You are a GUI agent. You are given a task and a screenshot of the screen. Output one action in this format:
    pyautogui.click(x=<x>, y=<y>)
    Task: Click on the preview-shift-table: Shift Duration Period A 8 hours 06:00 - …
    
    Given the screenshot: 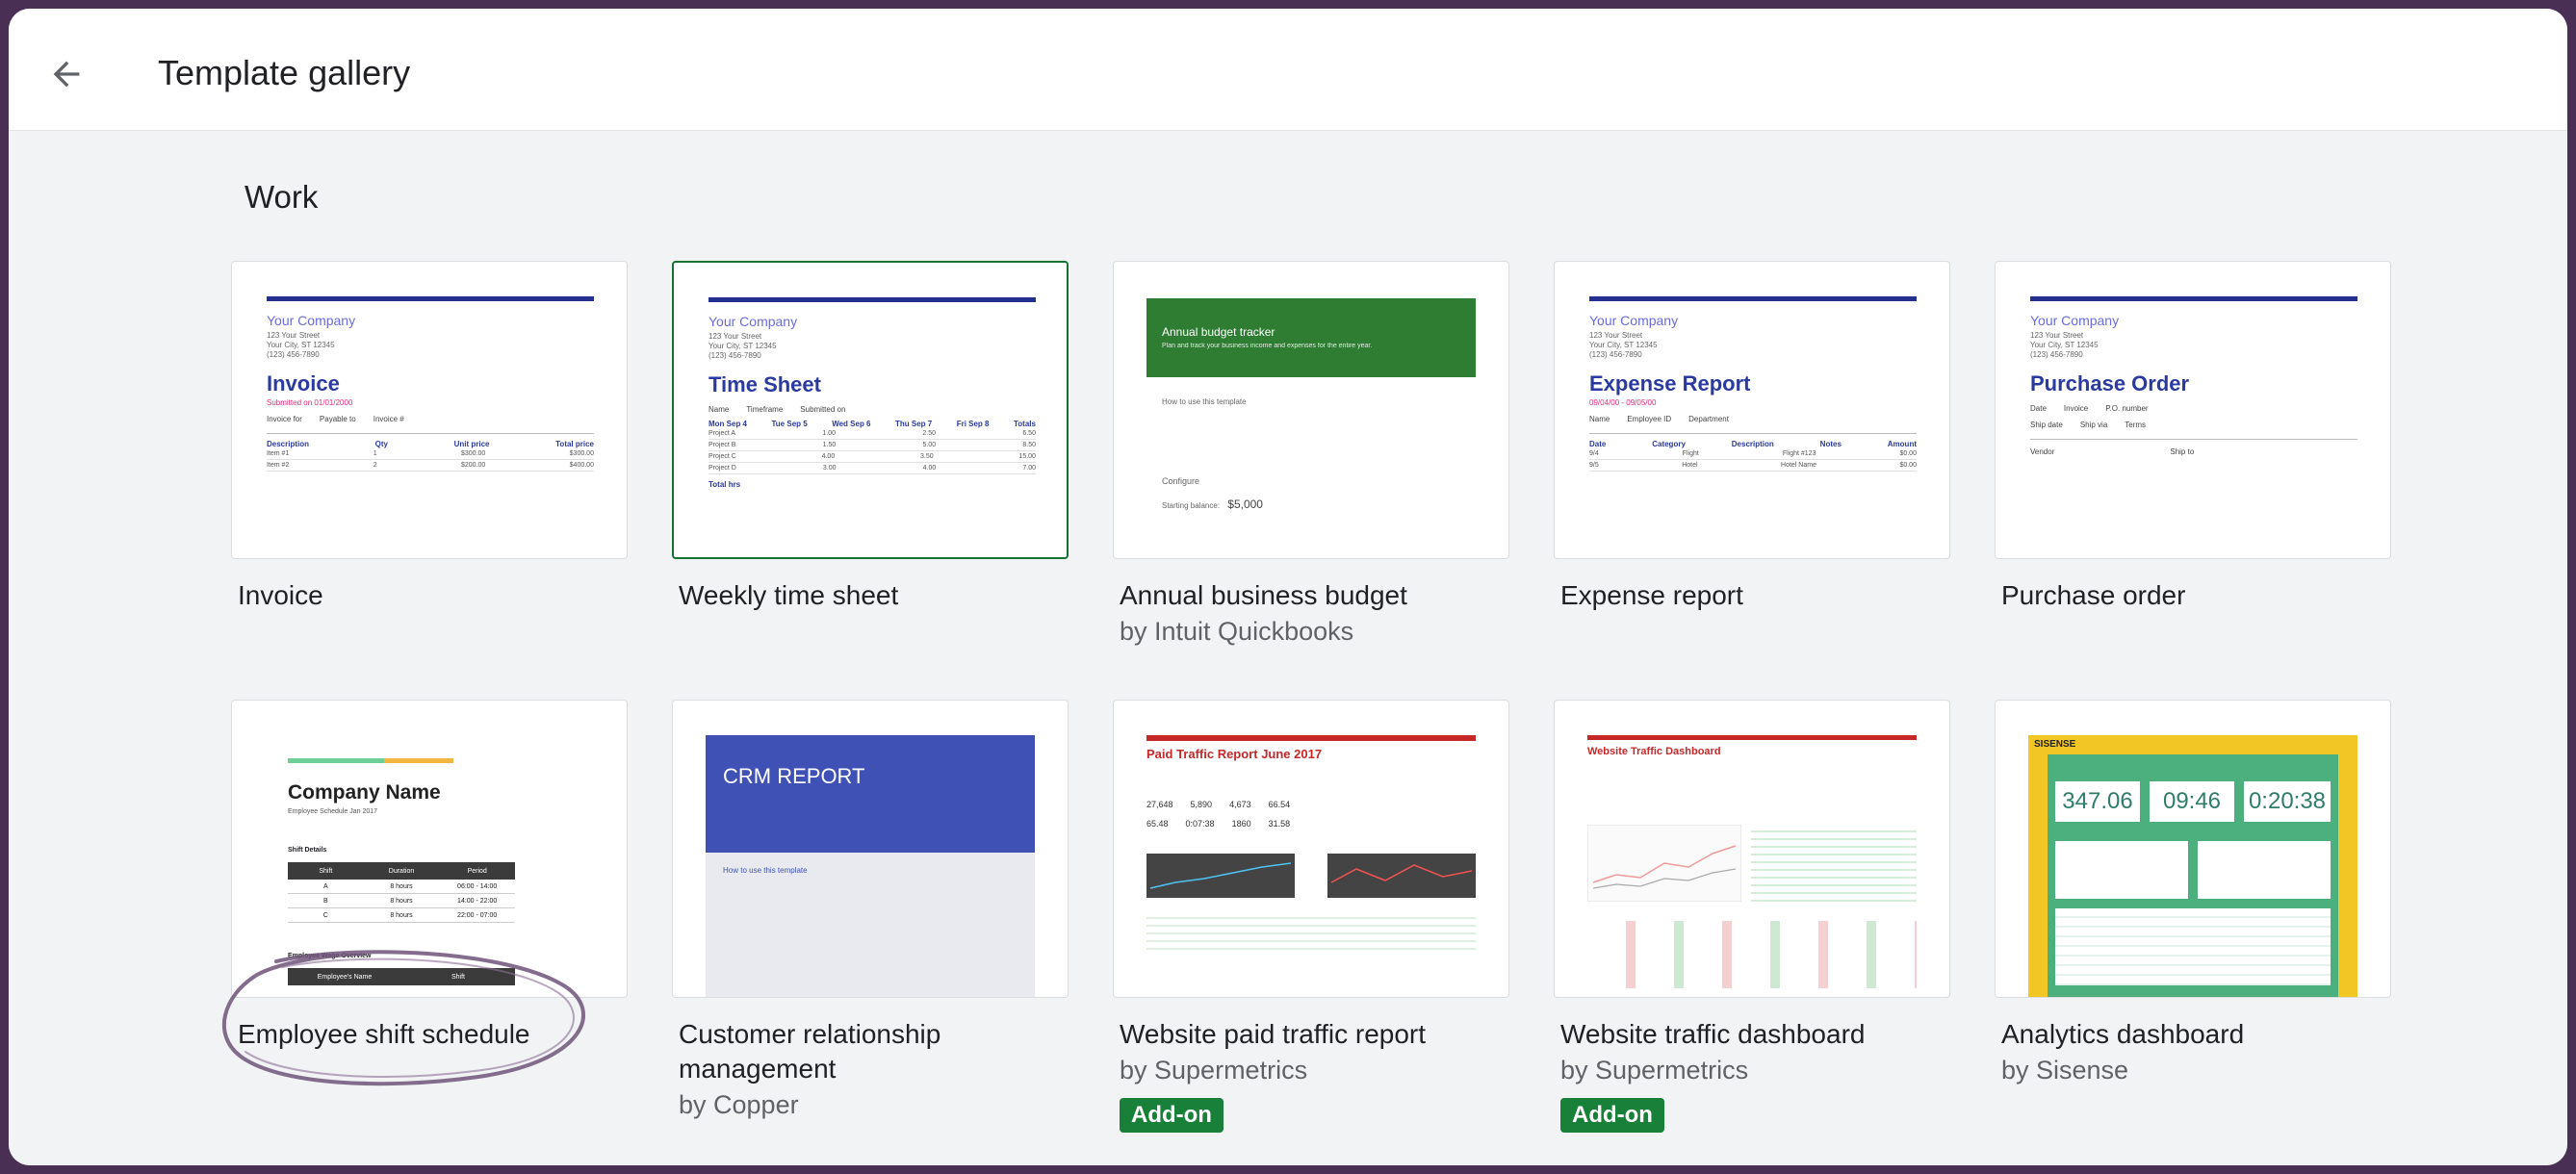 What is the action you would take?
    pyautogui.click(x=402, y=892)
    